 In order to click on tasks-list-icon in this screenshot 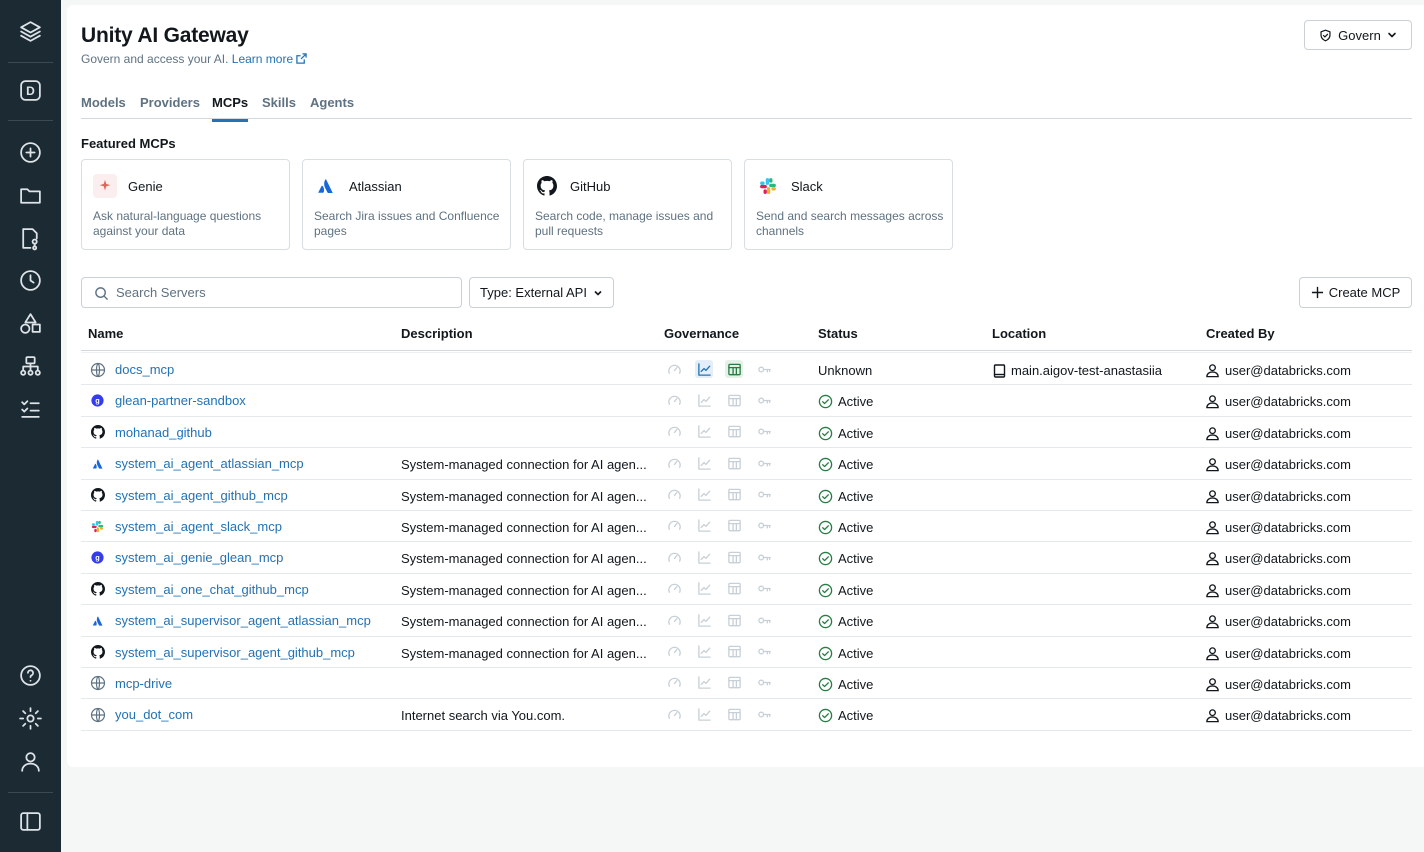, I will do `click(30, 408)`.